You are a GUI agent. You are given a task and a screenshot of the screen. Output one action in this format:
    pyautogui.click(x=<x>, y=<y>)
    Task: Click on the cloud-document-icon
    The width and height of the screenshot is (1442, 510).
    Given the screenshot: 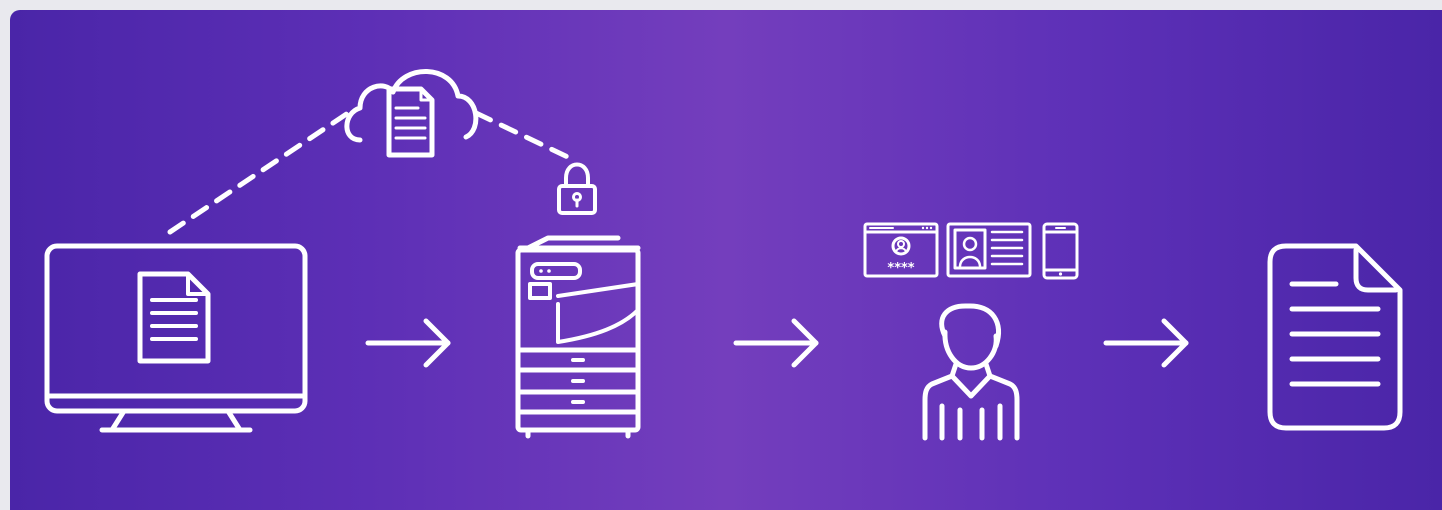 What is the action you would take?
    pyautogui.click(x=411, y=113)
    